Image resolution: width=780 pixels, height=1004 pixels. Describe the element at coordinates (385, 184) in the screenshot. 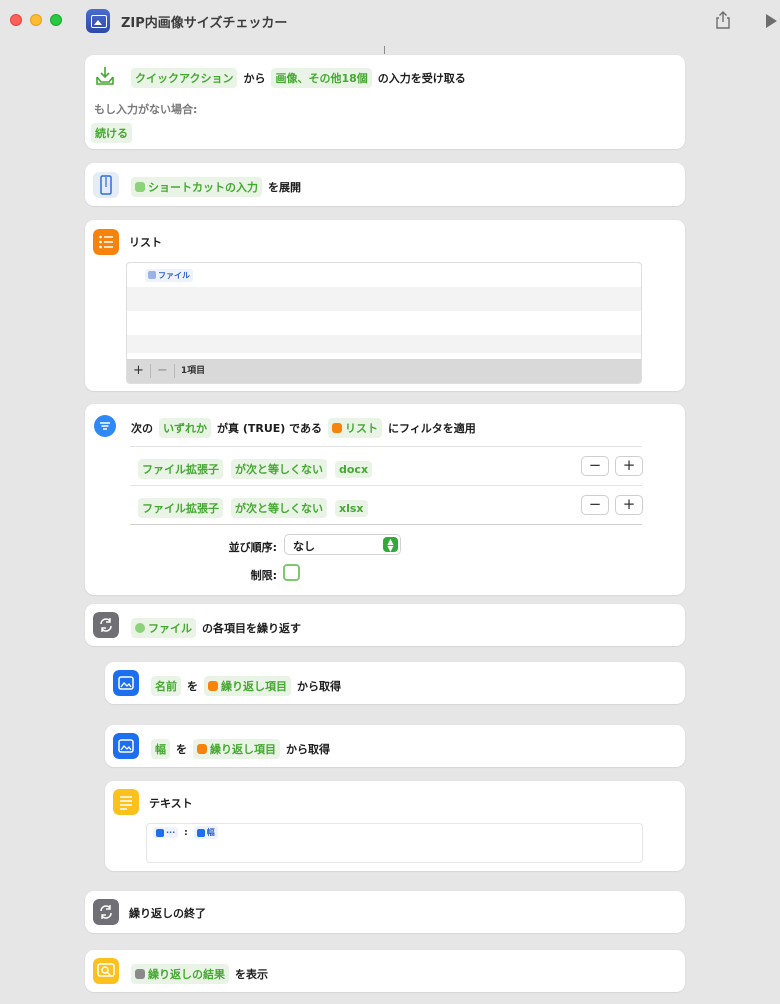

I see `action-expand: ショートカットの入力 を展開` at that location.